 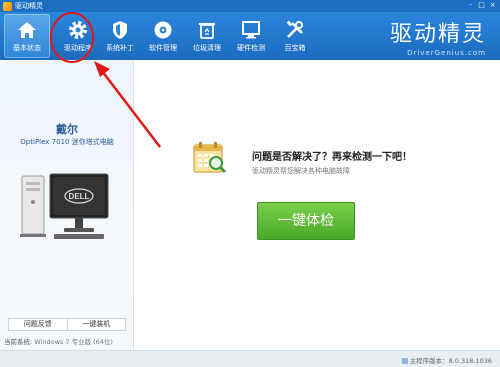 I want to click on close-button: ×, so click(x=492, y=5).